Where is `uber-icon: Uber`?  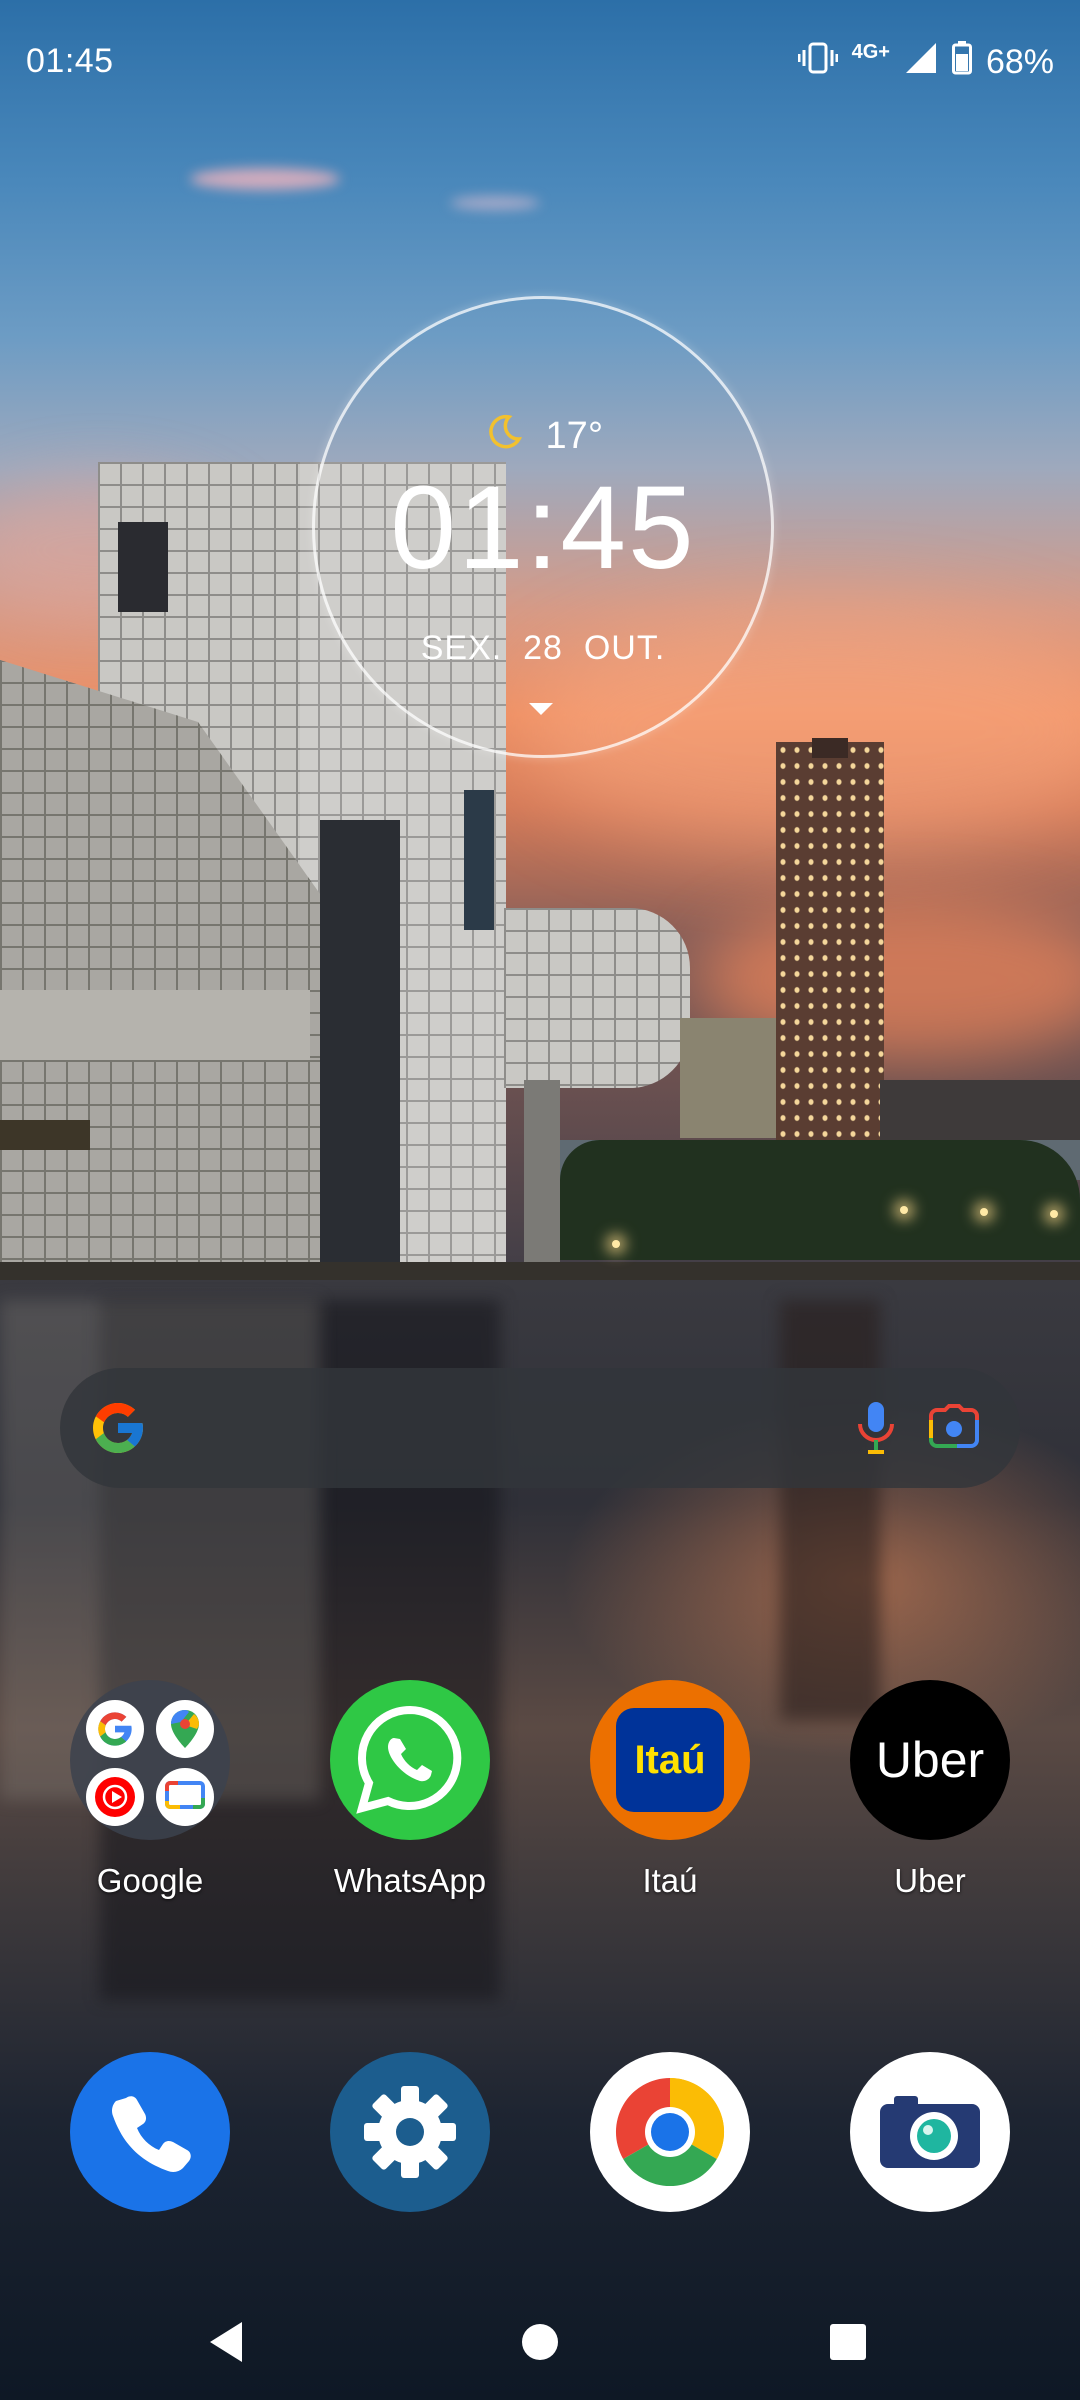 uber-icon: Uber is located at coordinates (930, 1760).